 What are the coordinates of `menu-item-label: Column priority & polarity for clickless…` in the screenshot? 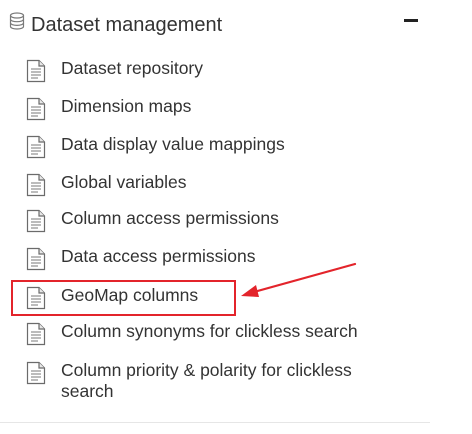 It's located at (206, 380).